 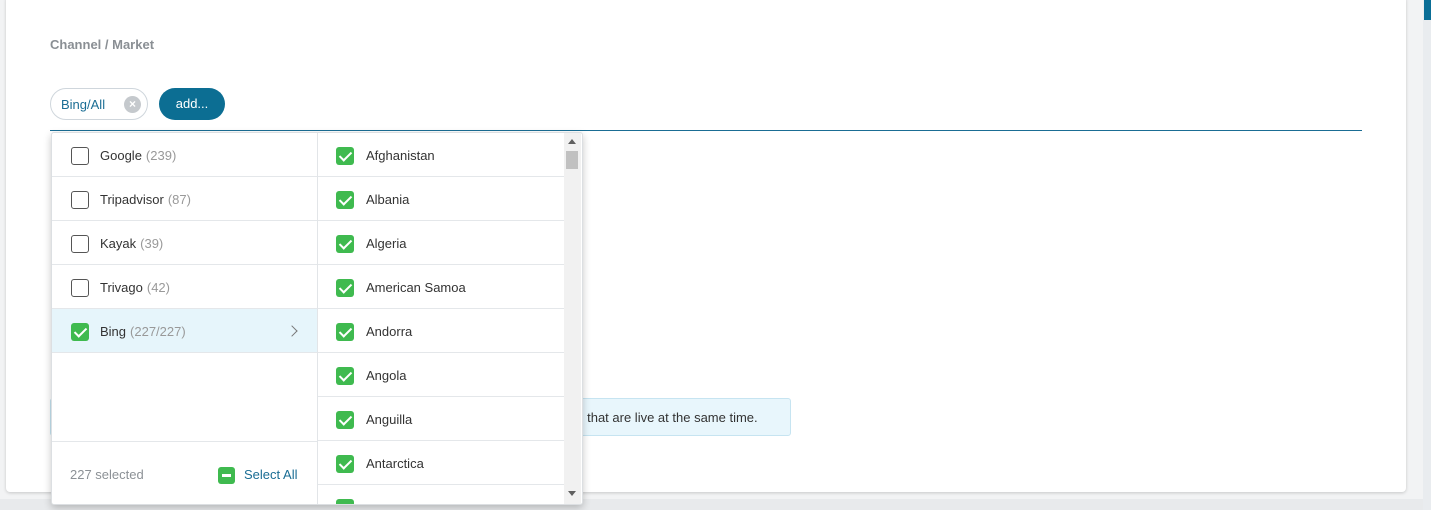 I want to click on channel-count: (42), so click(x=158, y=287).